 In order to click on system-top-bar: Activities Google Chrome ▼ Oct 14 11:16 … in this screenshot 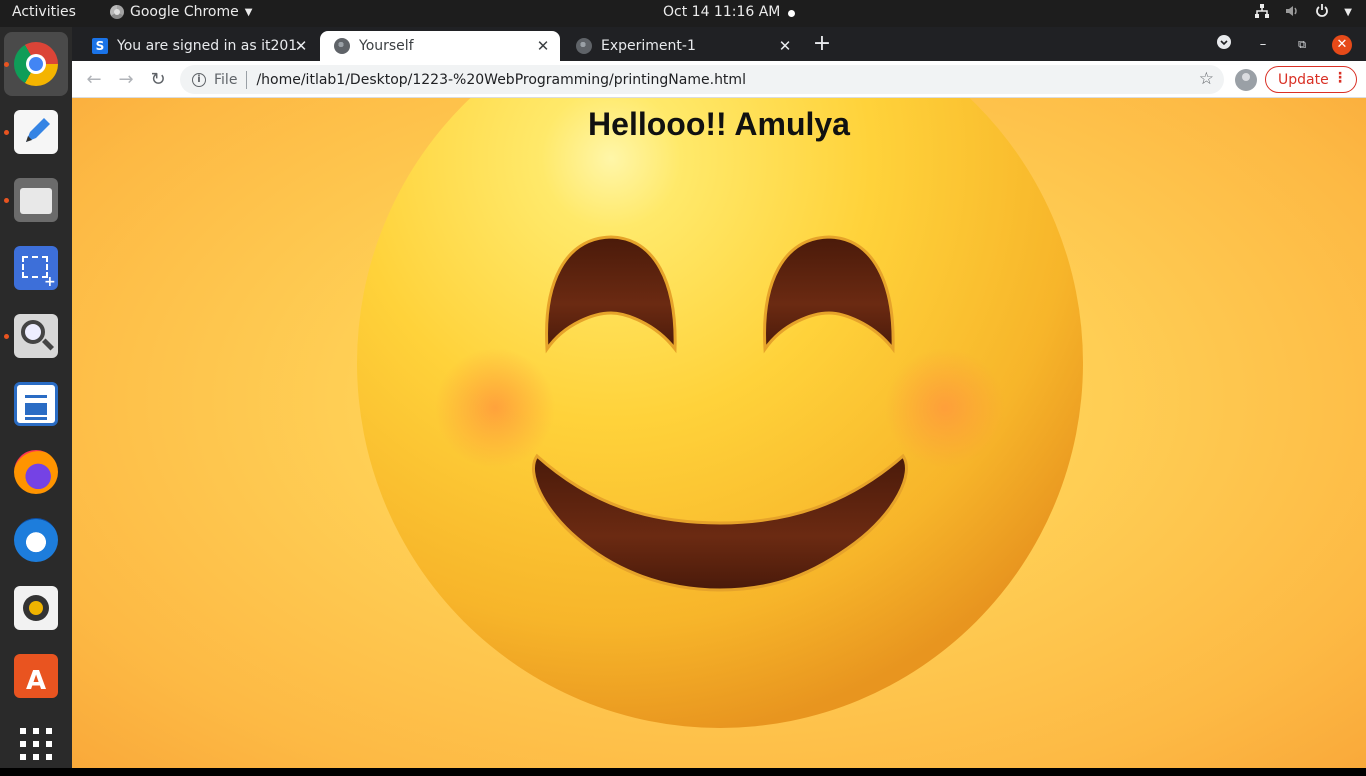, I will do `click(683, 13)`.